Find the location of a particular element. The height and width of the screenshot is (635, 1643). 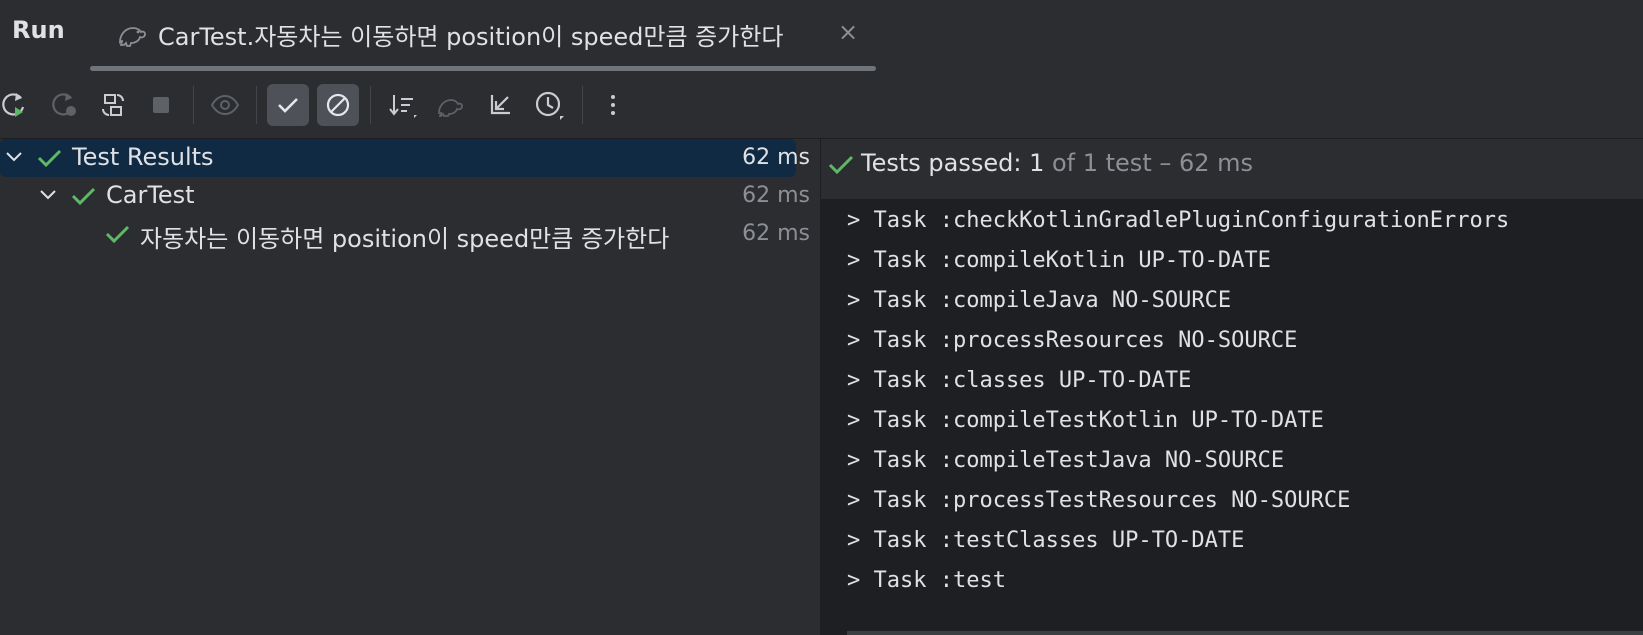

show-ignored-icon is located at coordinates (225, 105).